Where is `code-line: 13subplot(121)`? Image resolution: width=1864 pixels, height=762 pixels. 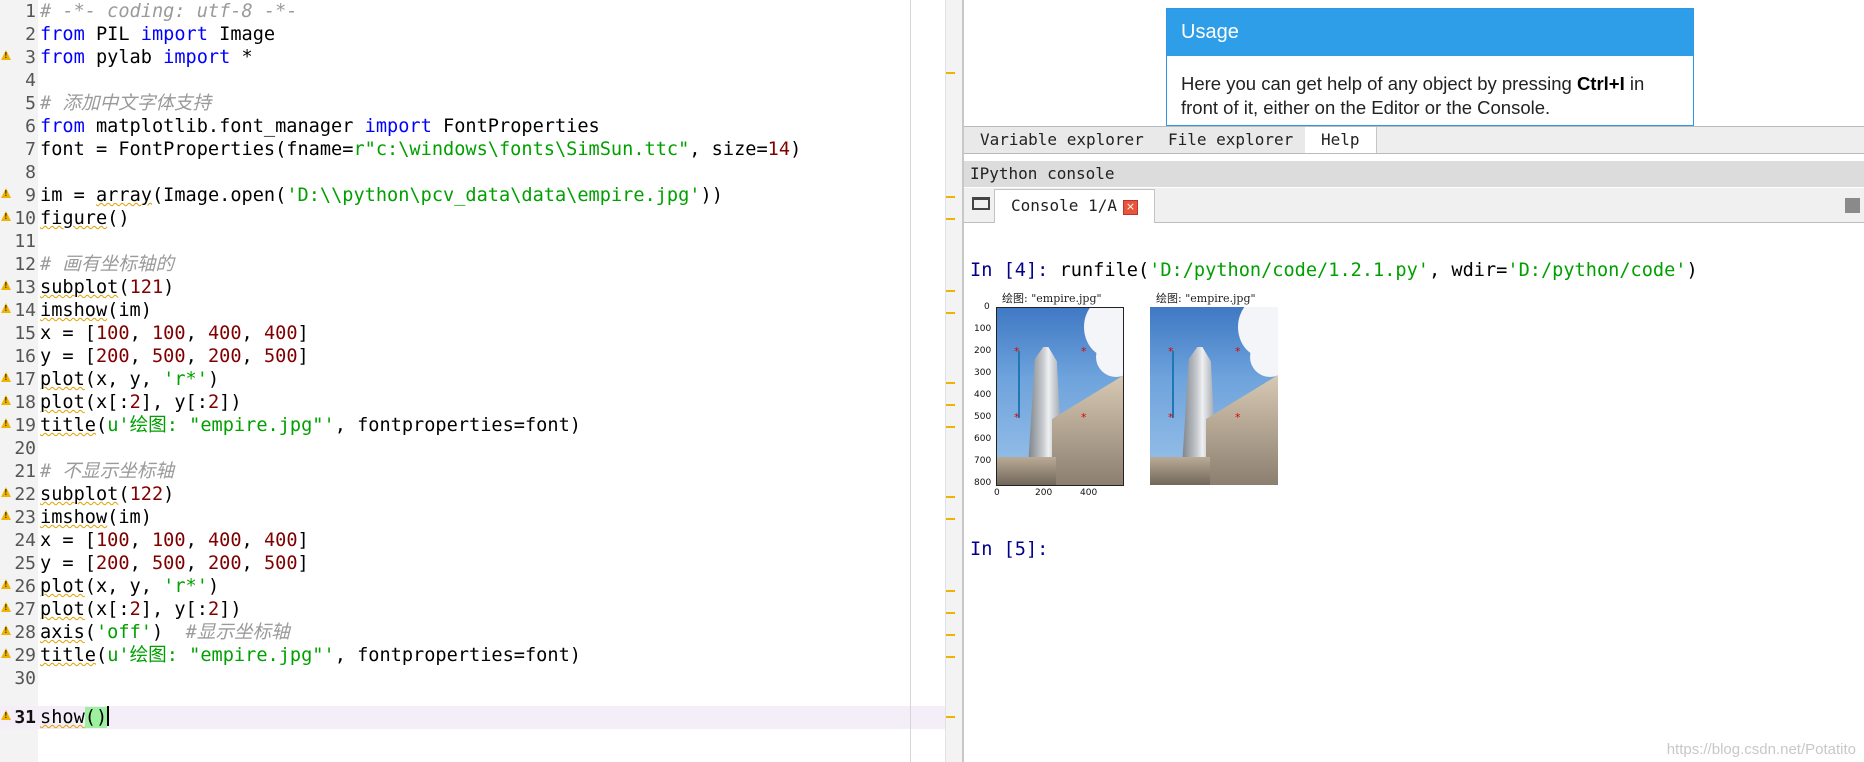 code-line: 13subplot(121) is located at coordinates (472, 287).